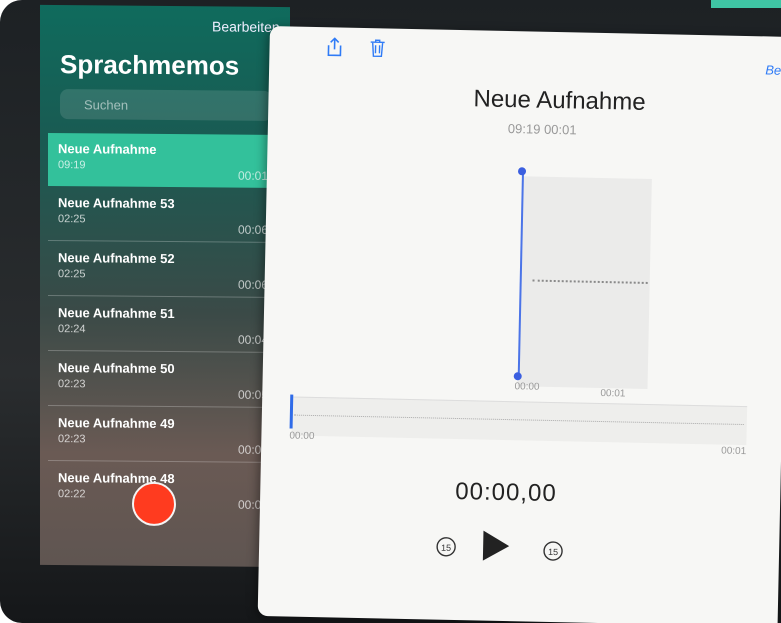  I want to click on item-name: Neue Aufnahme, so click(107, 149).